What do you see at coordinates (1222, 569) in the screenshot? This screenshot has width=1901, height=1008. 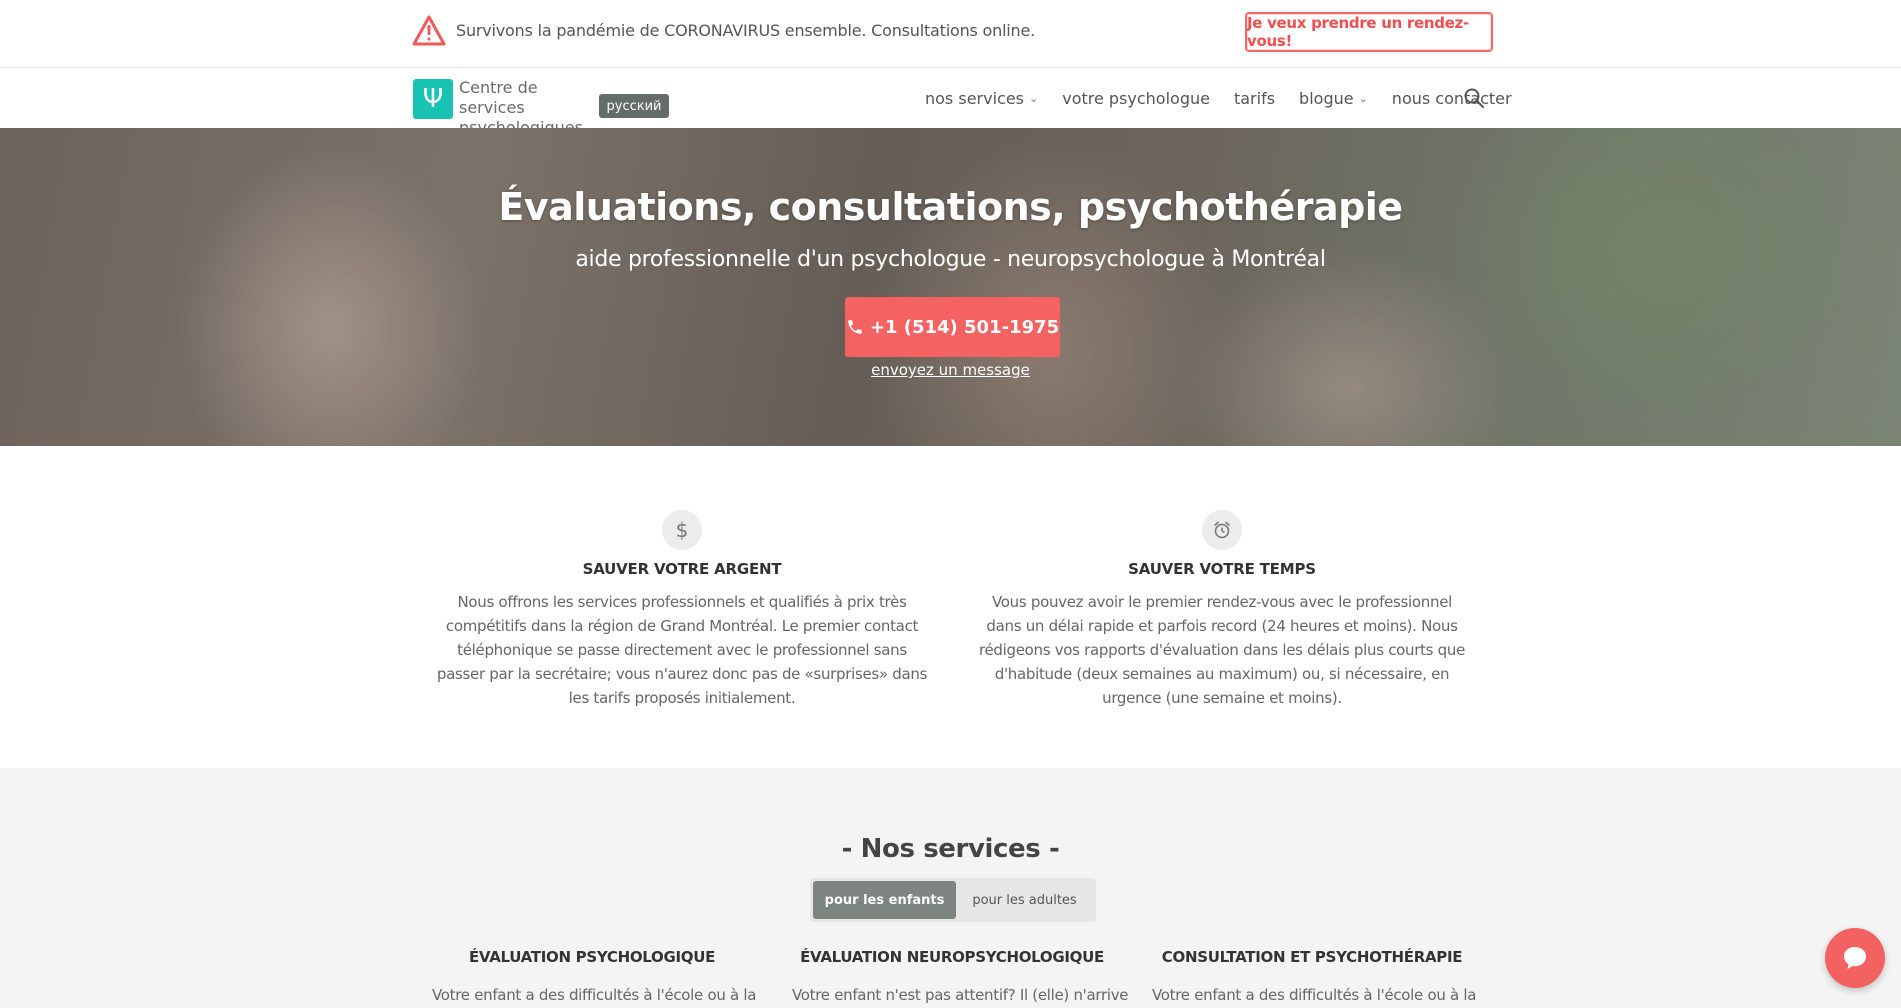 I see `feature-title: SAUVER VOTRE TEMPS` at bounding box center [1222, 569].